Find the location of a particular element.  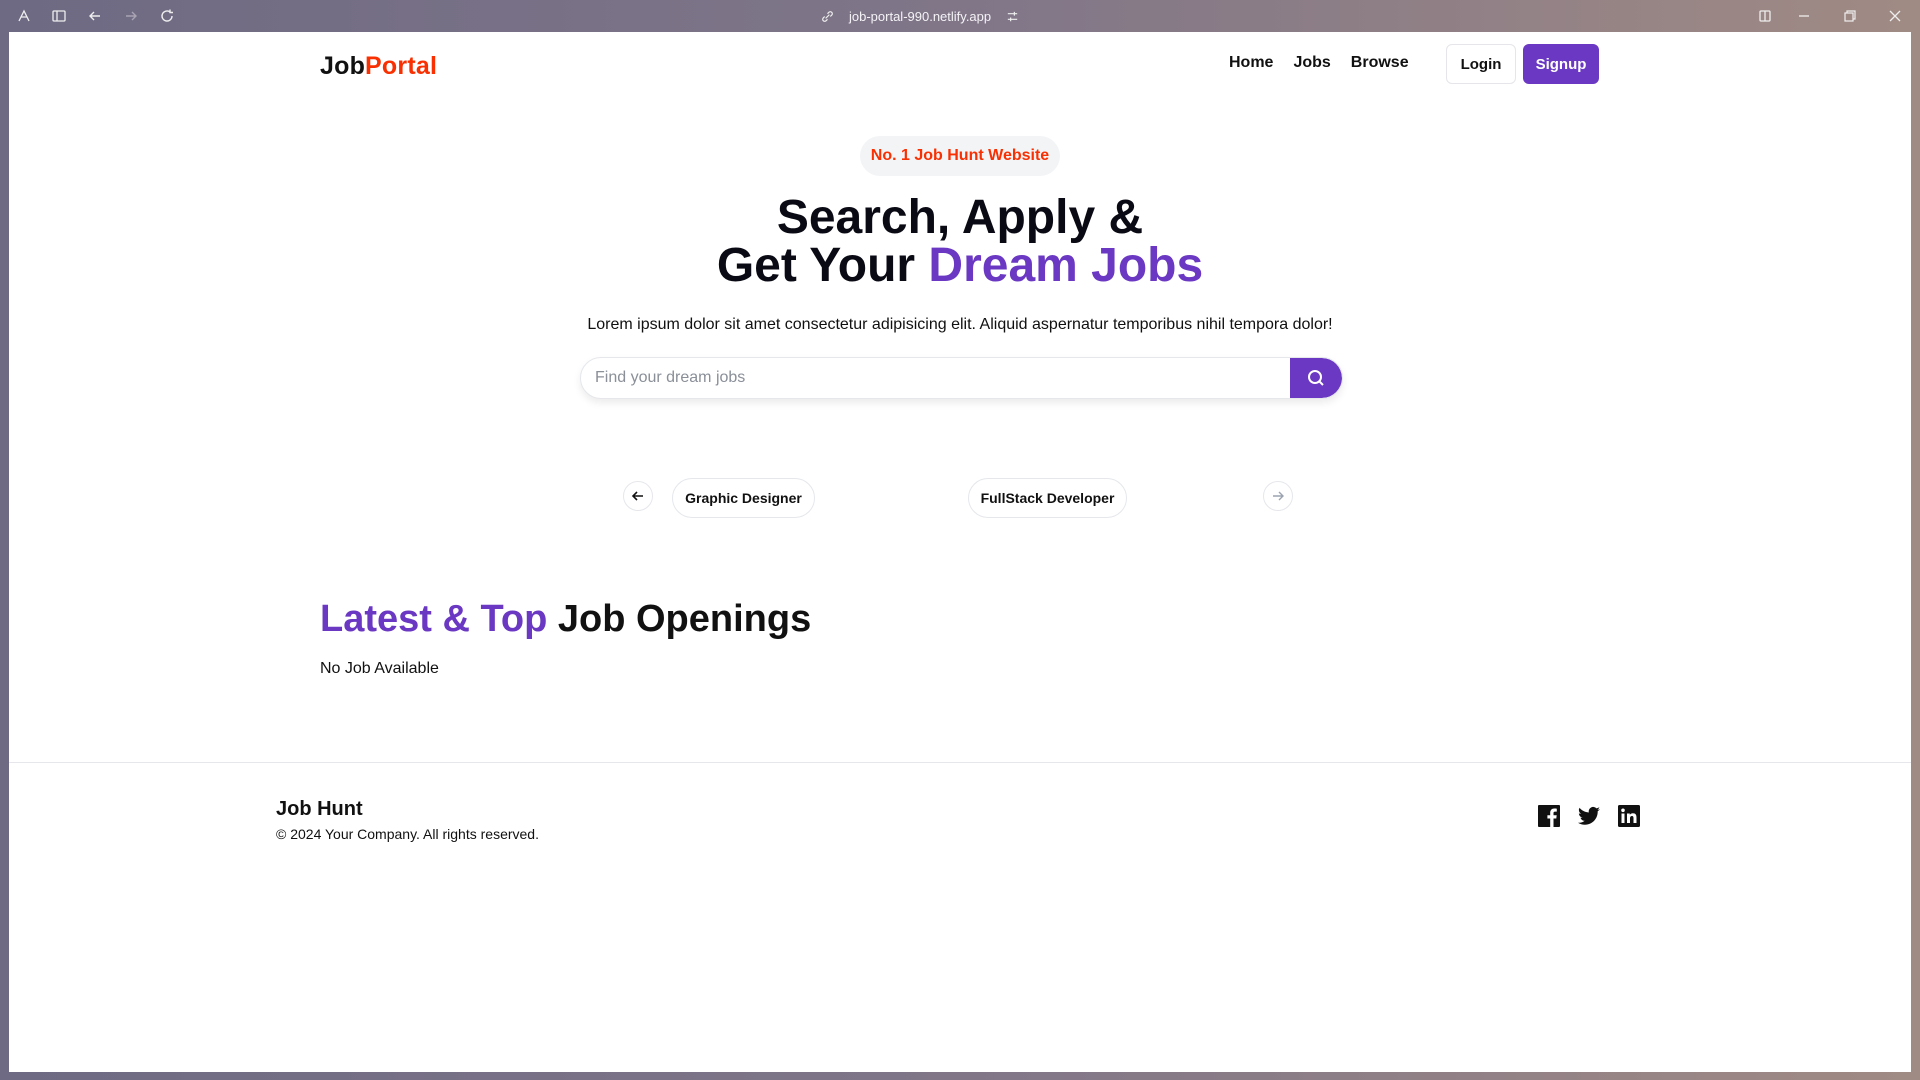

search-icon is located at coordinates (1316, 378).